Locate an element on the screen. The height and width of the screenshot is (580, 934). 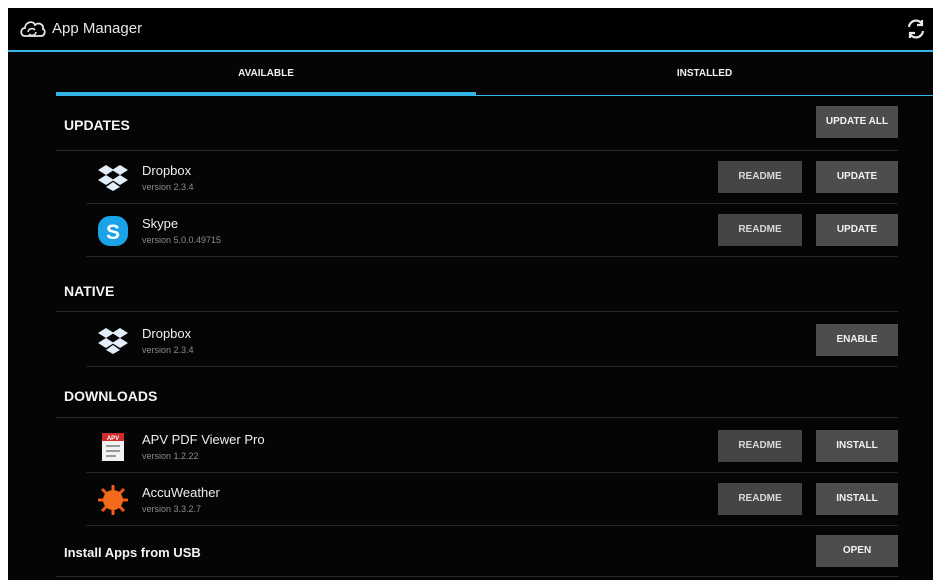
section-title-downloads: DOWNLOADS is located at coordinates (111, 396).